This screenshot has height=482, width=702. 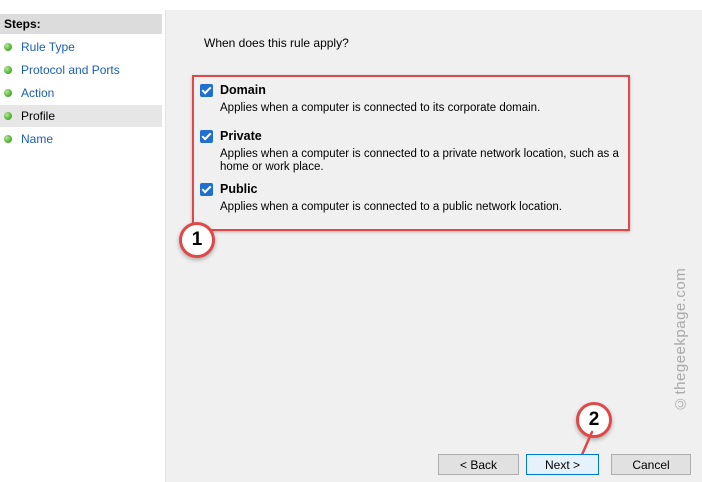 I want to click on private-checkbox, so click(x=206, y=136).